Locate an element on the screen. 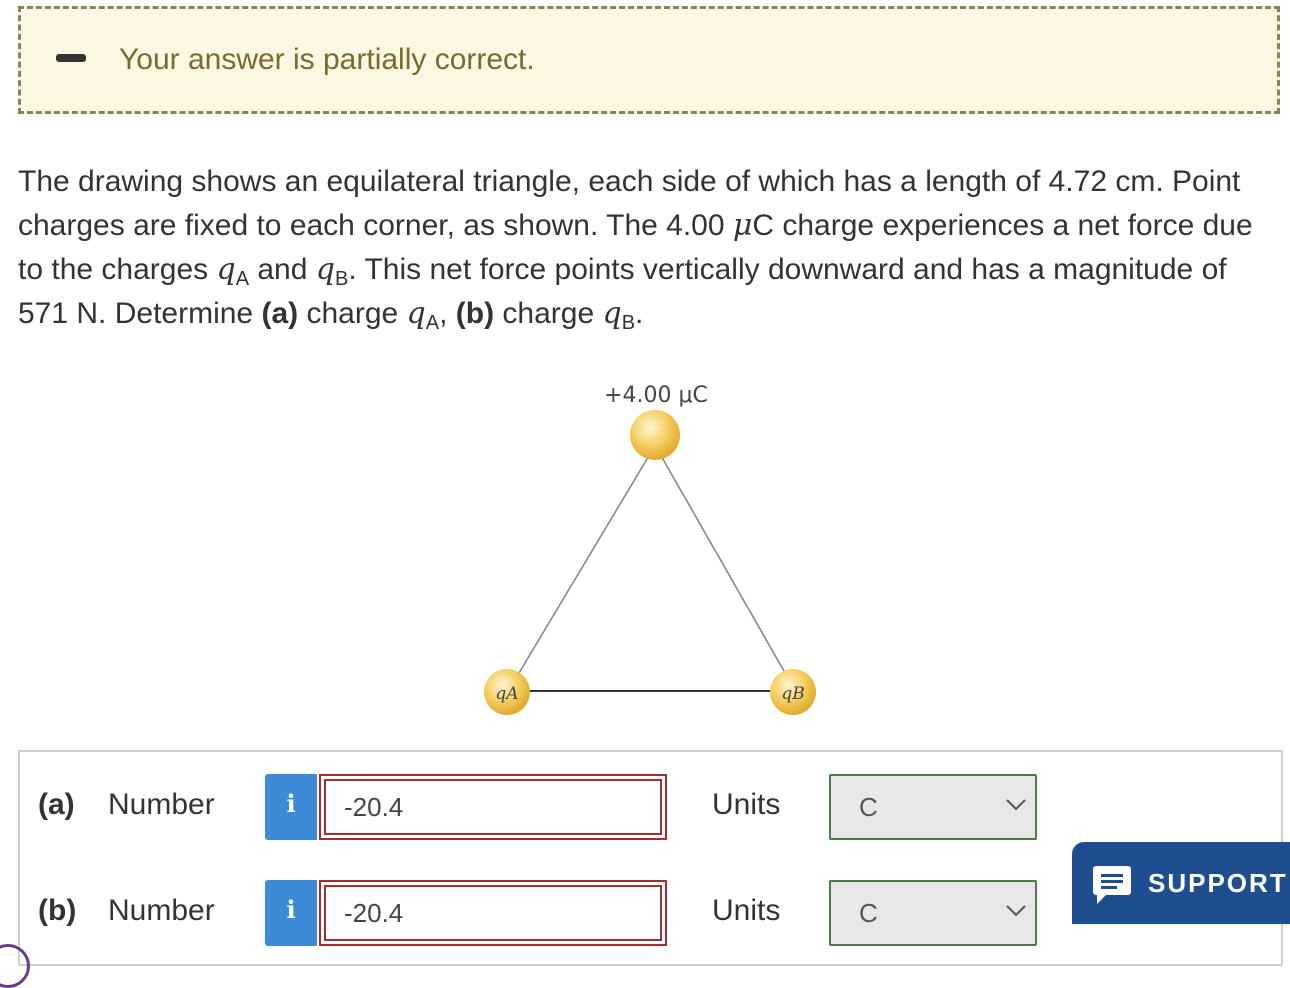 The image size is (1290, 988). question-part-5: charge is located at coordinates (548, 313).